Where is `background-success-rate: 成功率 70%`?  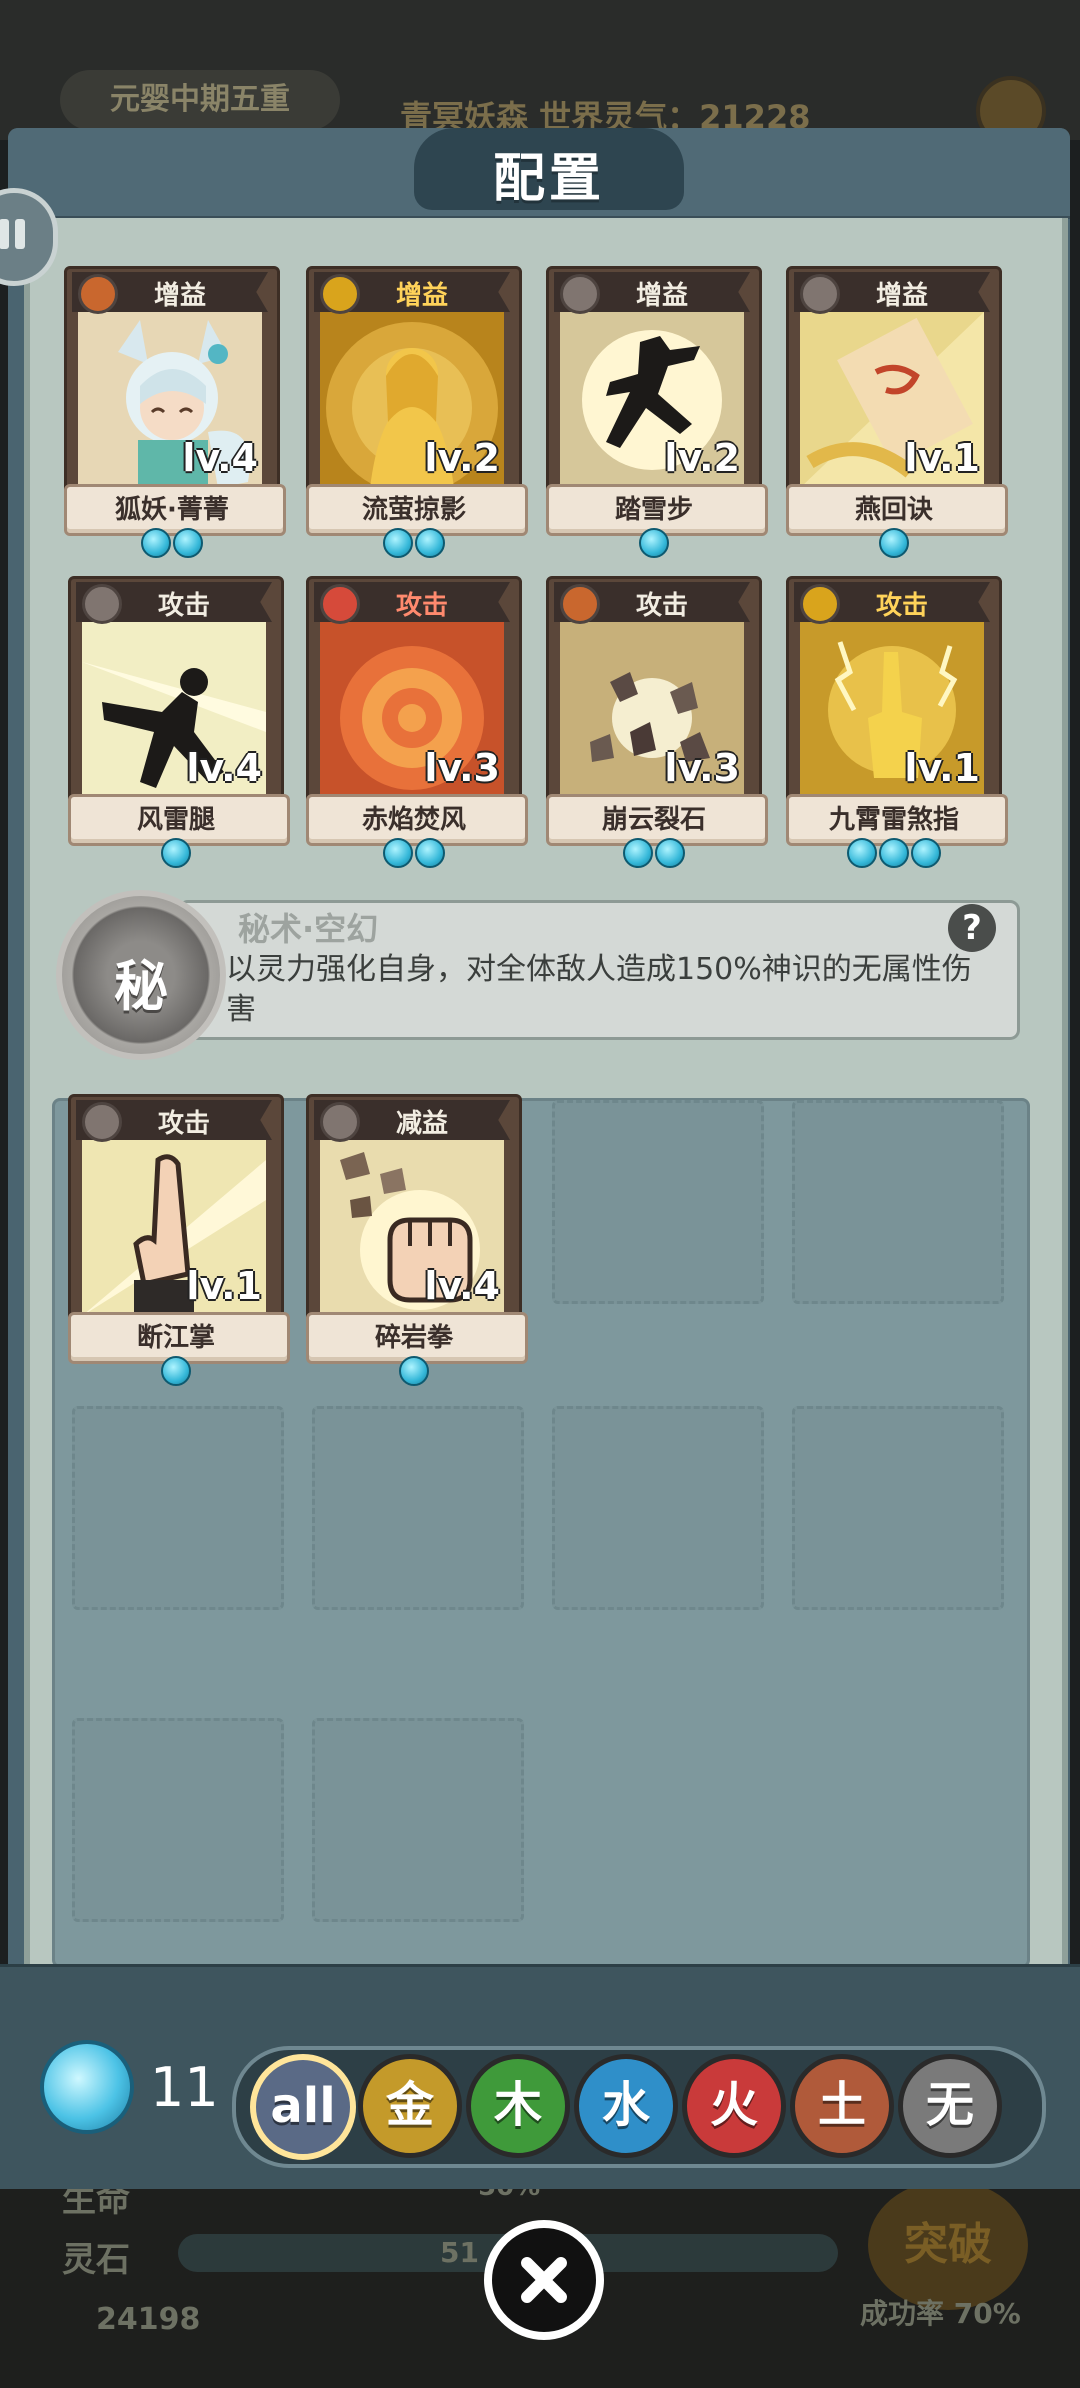 background-success-rate: 成功率 70% is located at coordinates (940, 2313).